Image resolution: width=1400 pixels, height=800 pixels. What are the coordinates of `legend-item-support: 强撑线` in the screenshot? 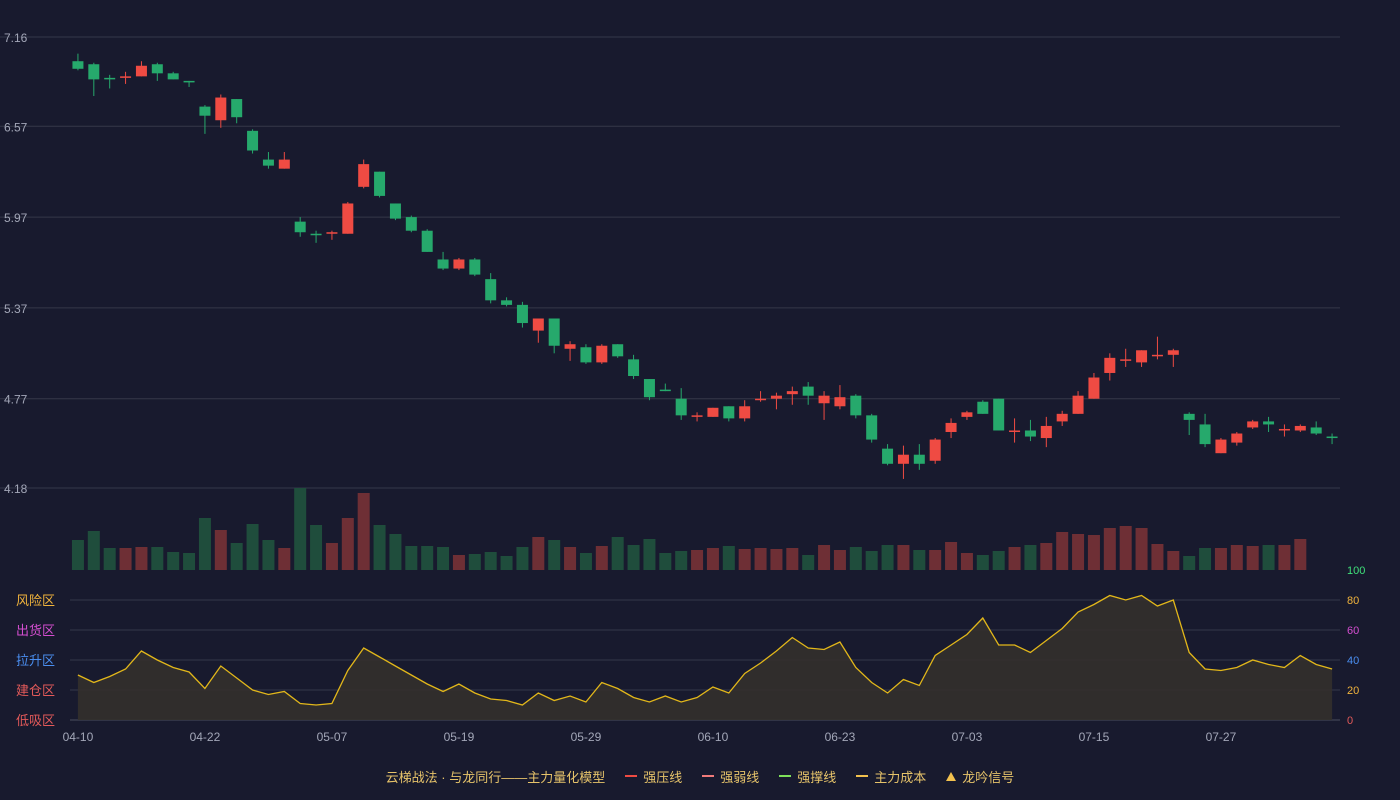 It's located at (807, 776).